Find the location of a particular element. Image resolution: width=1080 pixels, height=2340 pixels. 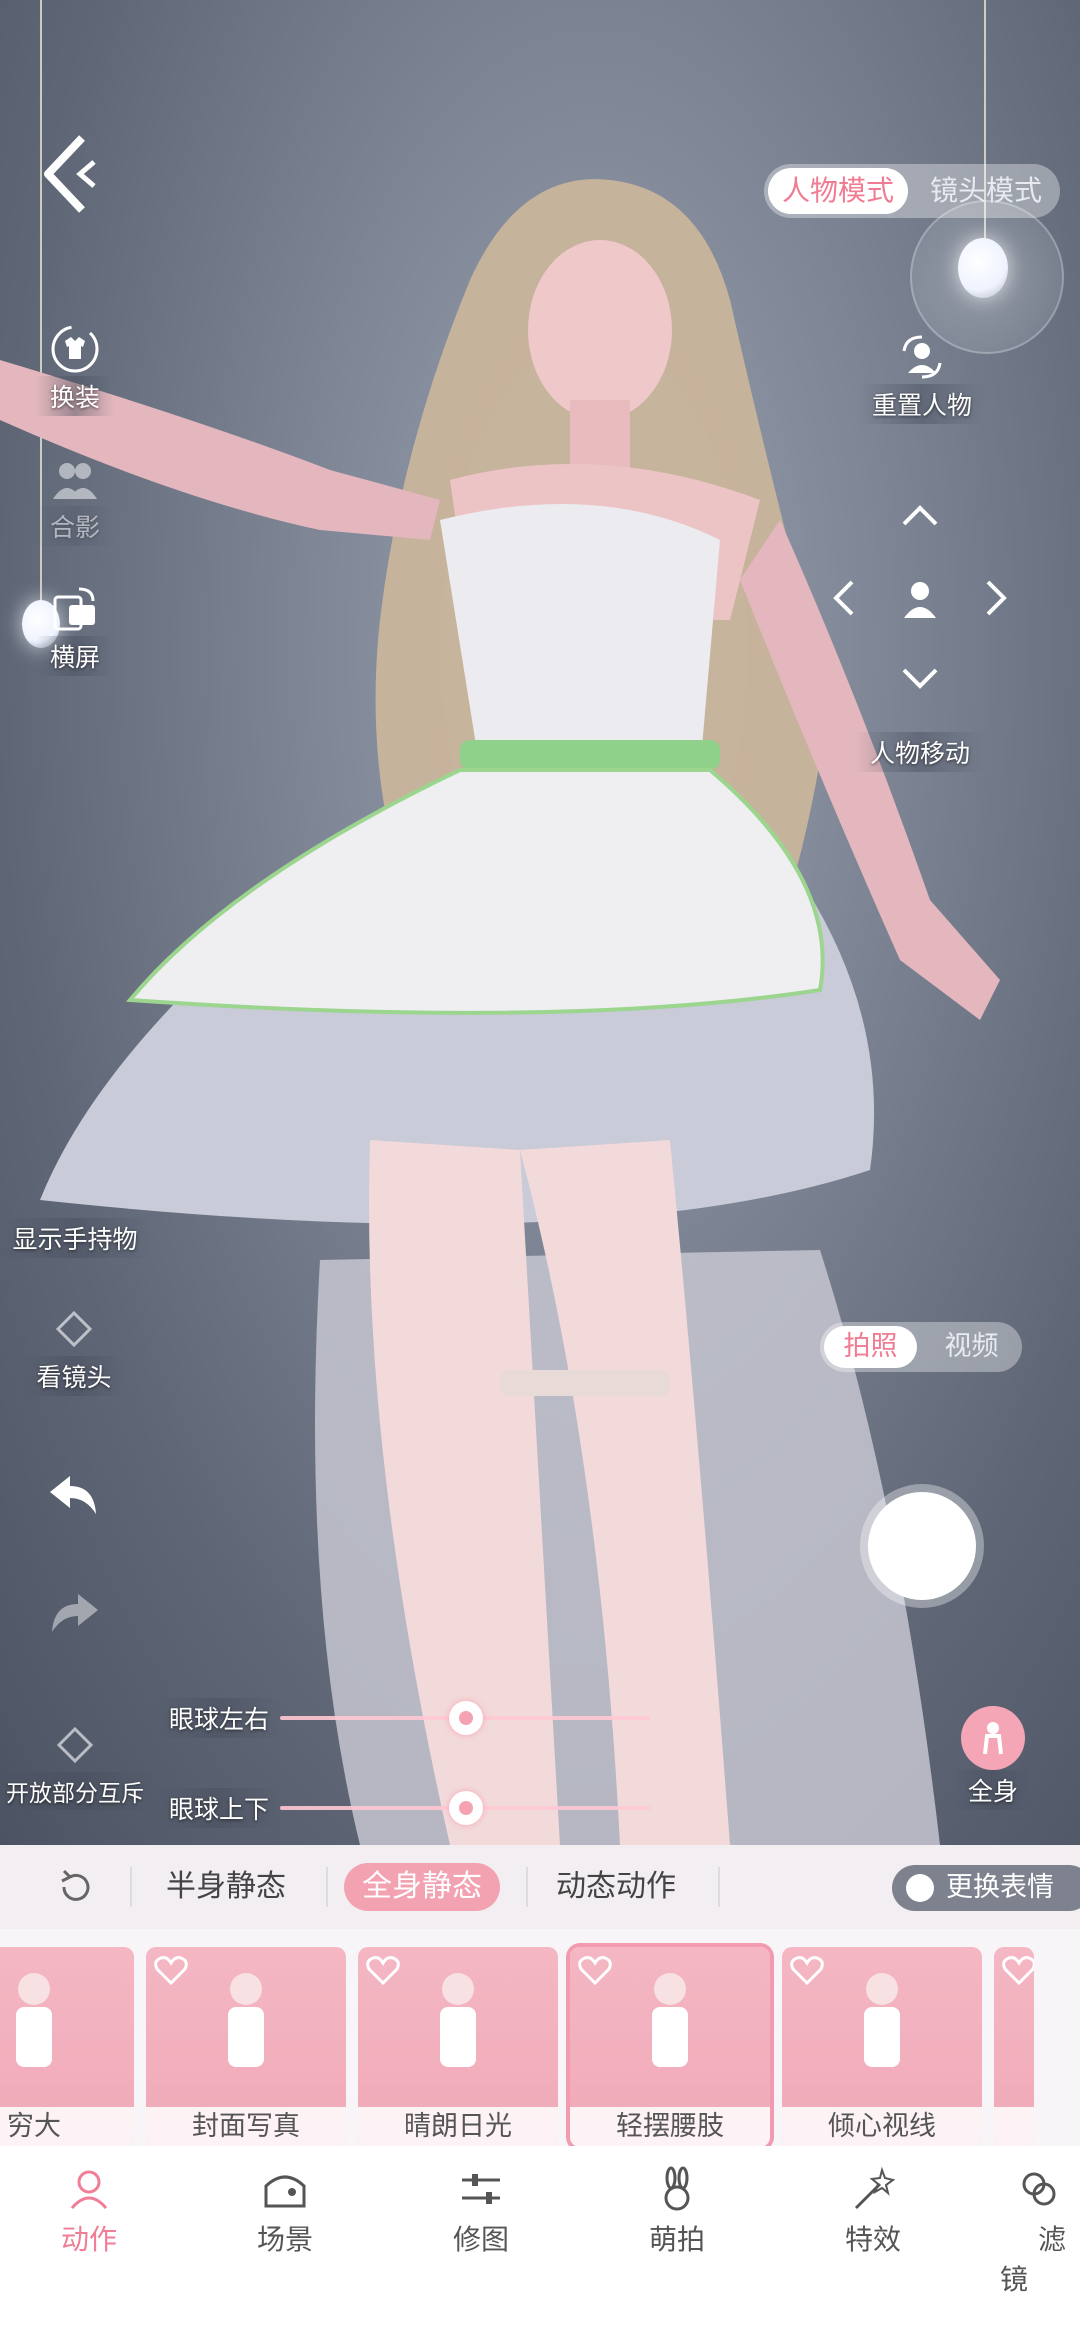

full-body-button: 全身 is located at coordinates (993, 1758).